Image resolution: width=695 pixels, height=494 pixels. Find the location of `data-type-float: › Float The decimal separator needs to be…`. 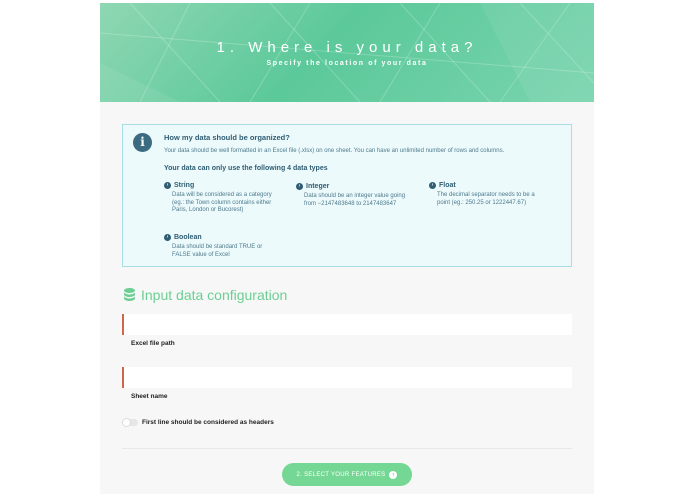

data-type-float: › Float The decimal separator needs to be… is located at coordinates (485, 194).